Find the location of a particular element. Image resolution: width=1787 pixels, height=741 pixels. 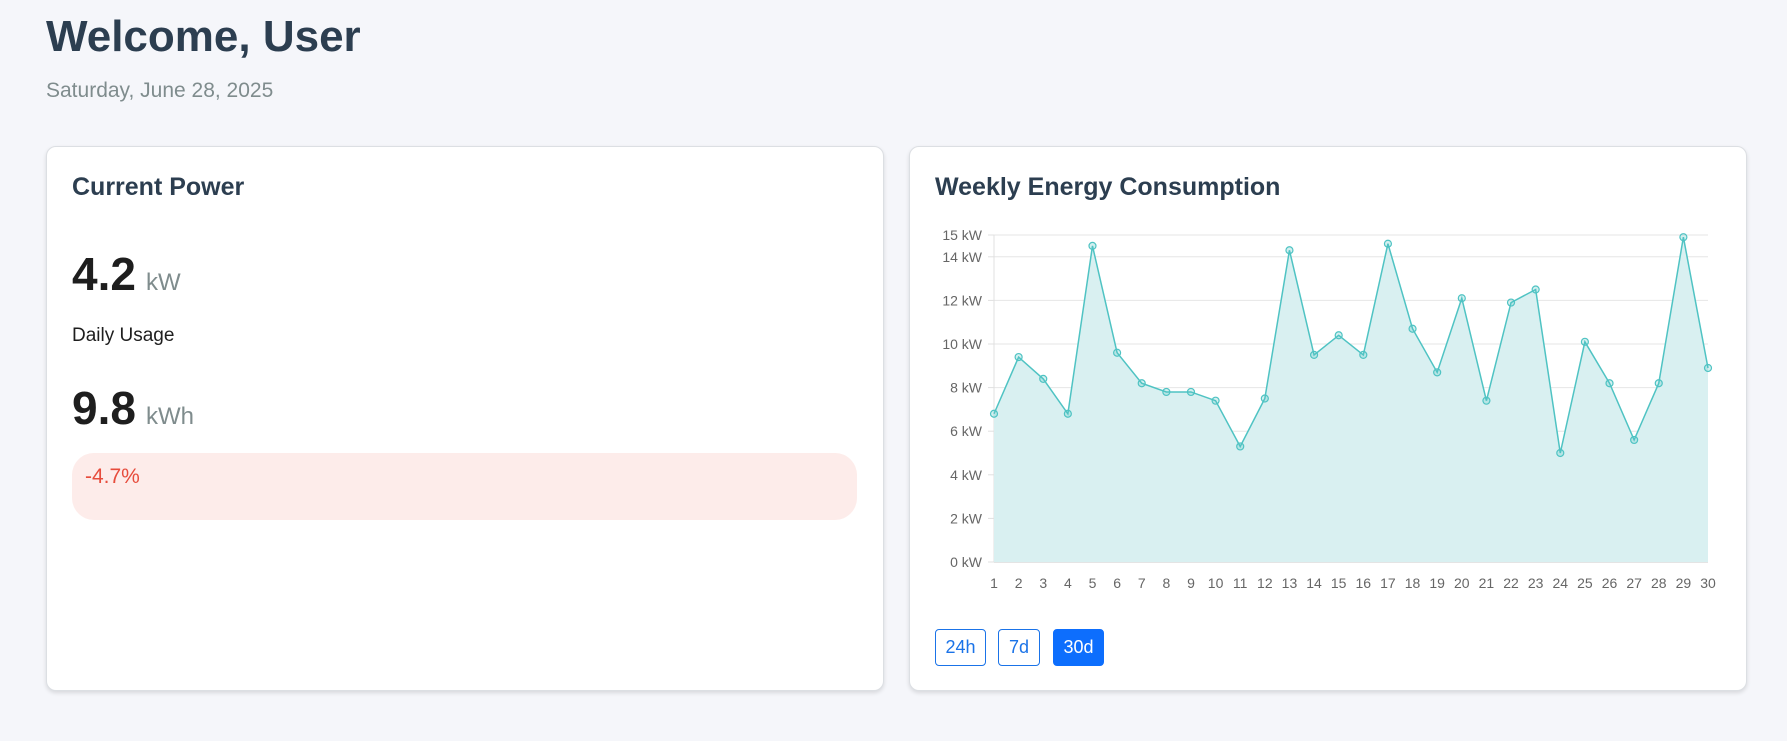

x-tick-label: 13 is located at coordinates (1290, 583).